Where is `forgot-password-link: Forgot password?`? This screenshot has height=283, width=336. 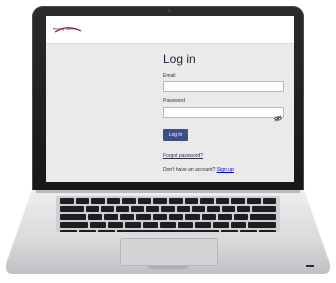 forgot-password-link: Forgot password? is located at coordinates (183, 156).